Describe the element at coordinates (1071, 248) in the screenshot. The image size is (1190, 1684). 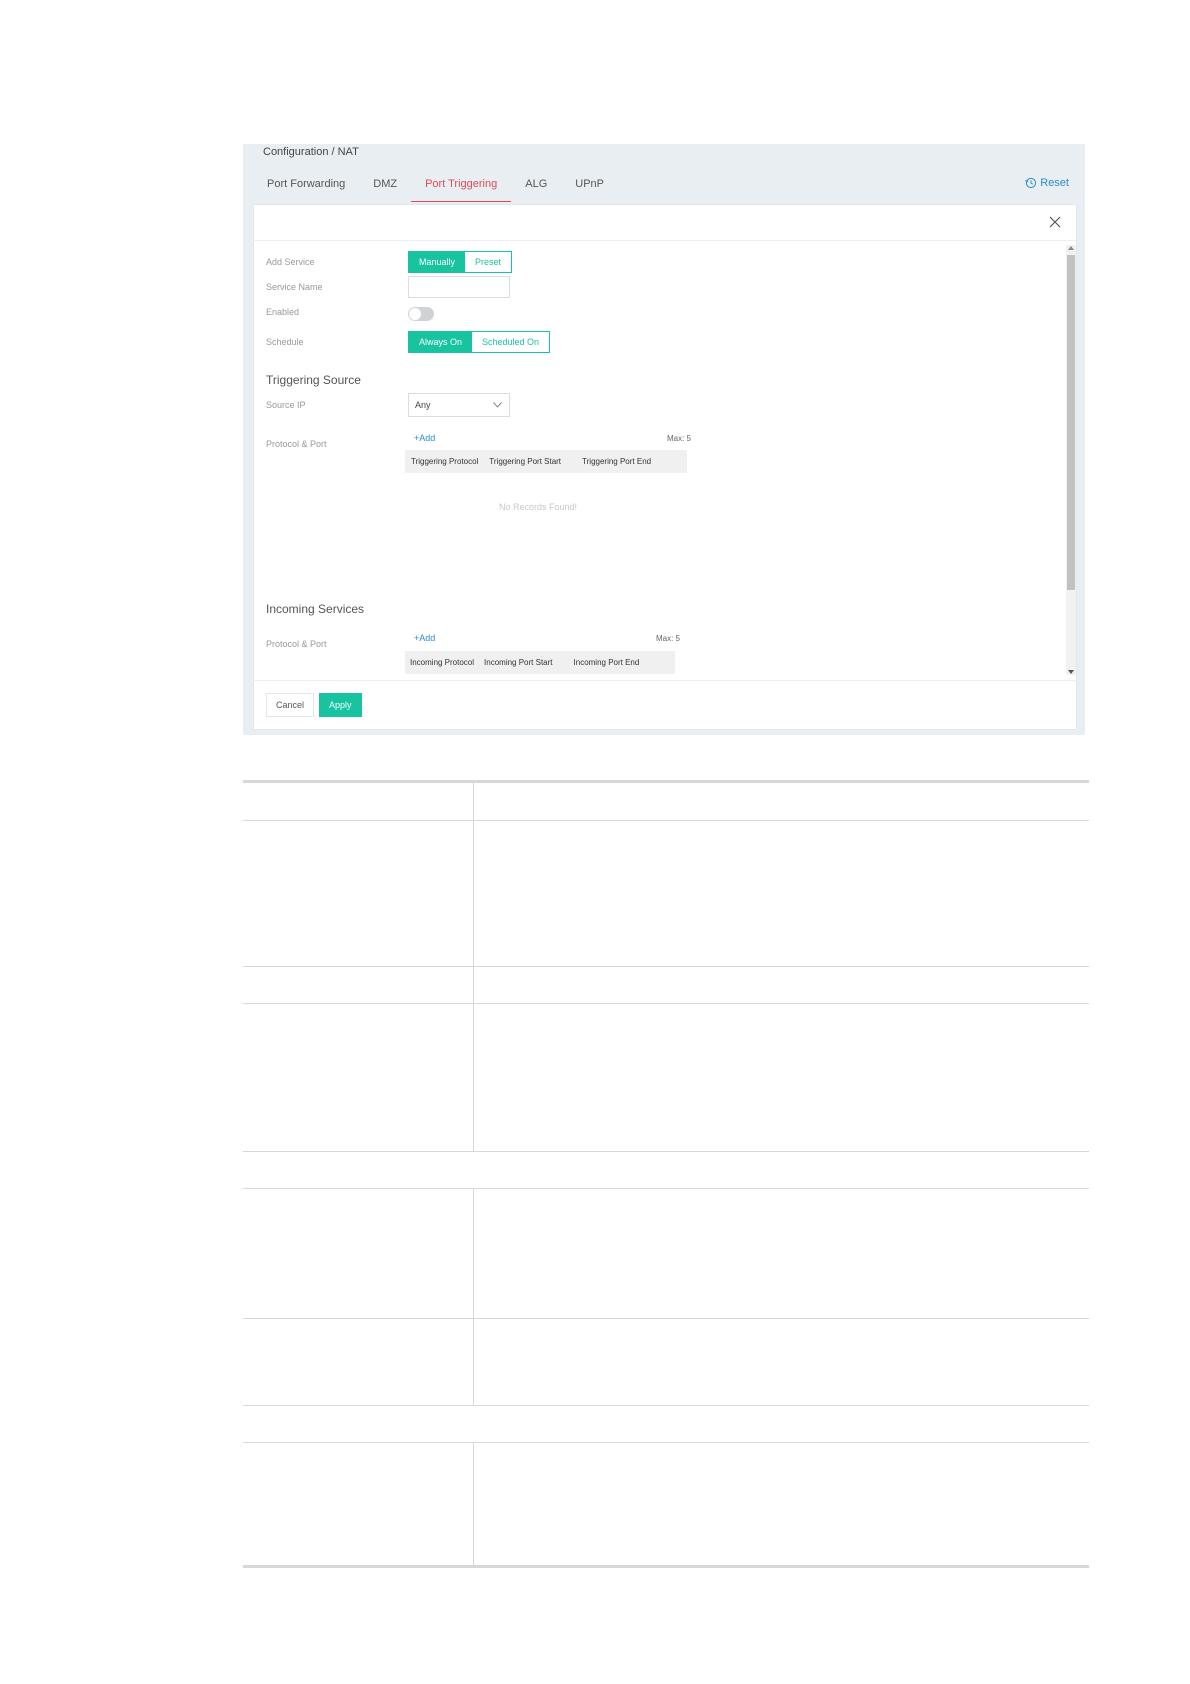
I see `scroll-up-arrow-icon` at that location.